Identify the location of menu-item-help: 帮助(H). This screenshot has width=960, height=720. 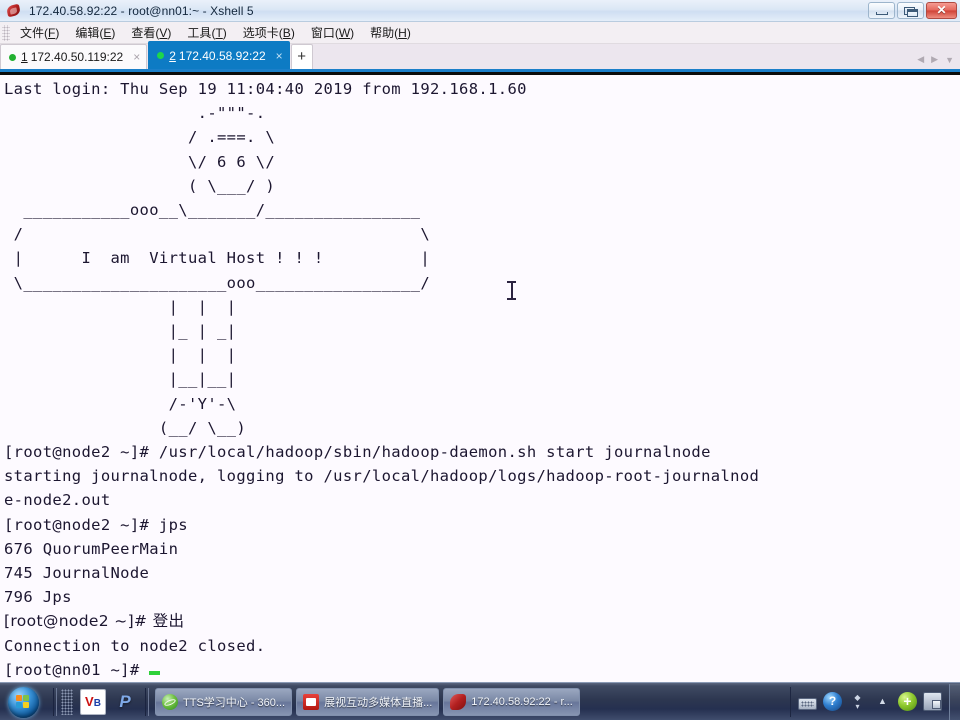
(390, 32).